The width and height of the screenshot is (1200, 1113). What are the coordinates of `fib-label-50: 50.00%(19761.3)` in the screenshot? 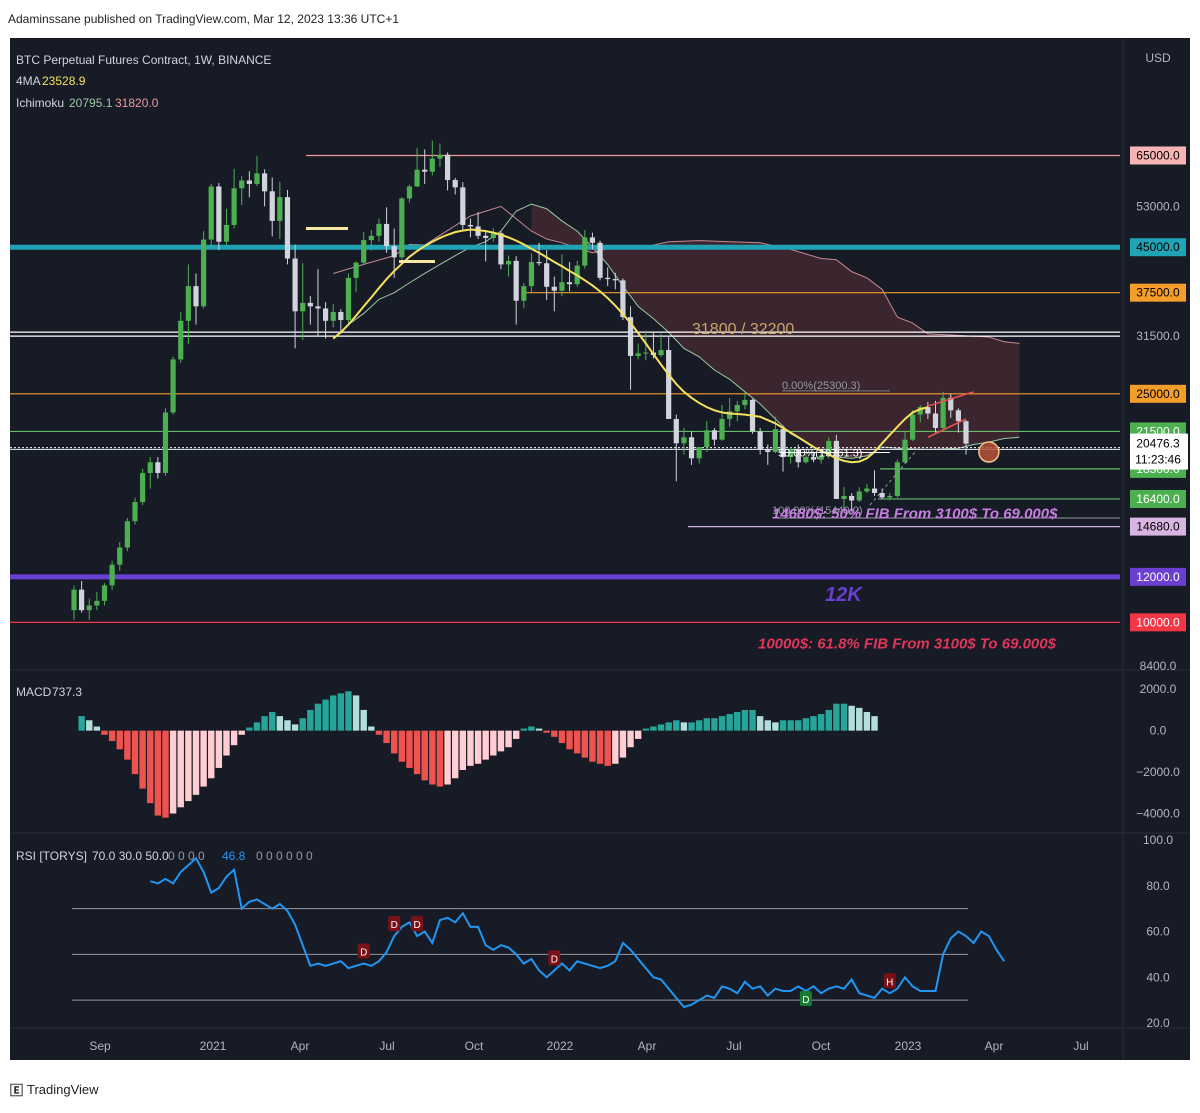 It's located at (820, 453).